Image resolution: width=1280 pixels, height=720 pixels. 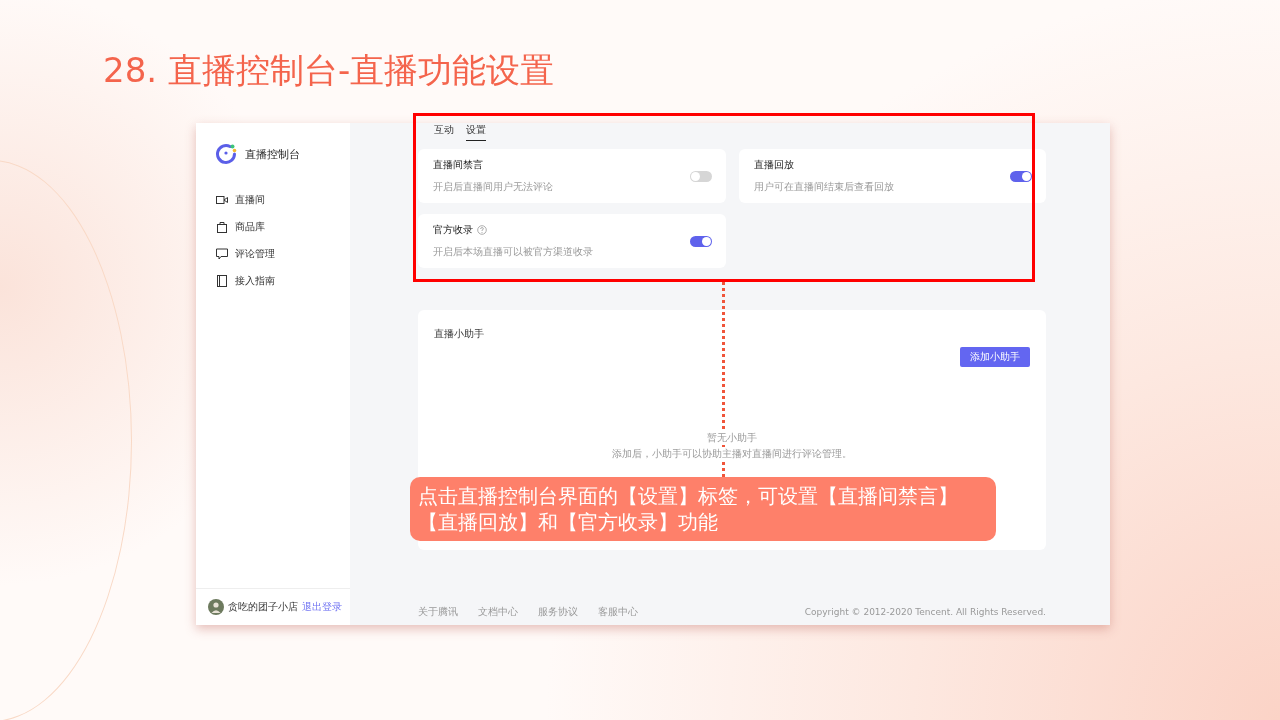 I want to click on user-name: 贪吃的团子小店, so click(x=263, y=607).